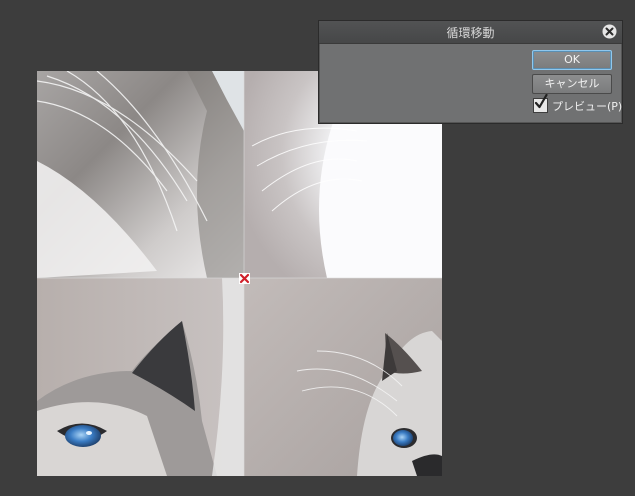 The height and width of the screenshot is (496, 635). I want to click on close-icon, so click(609, 31).